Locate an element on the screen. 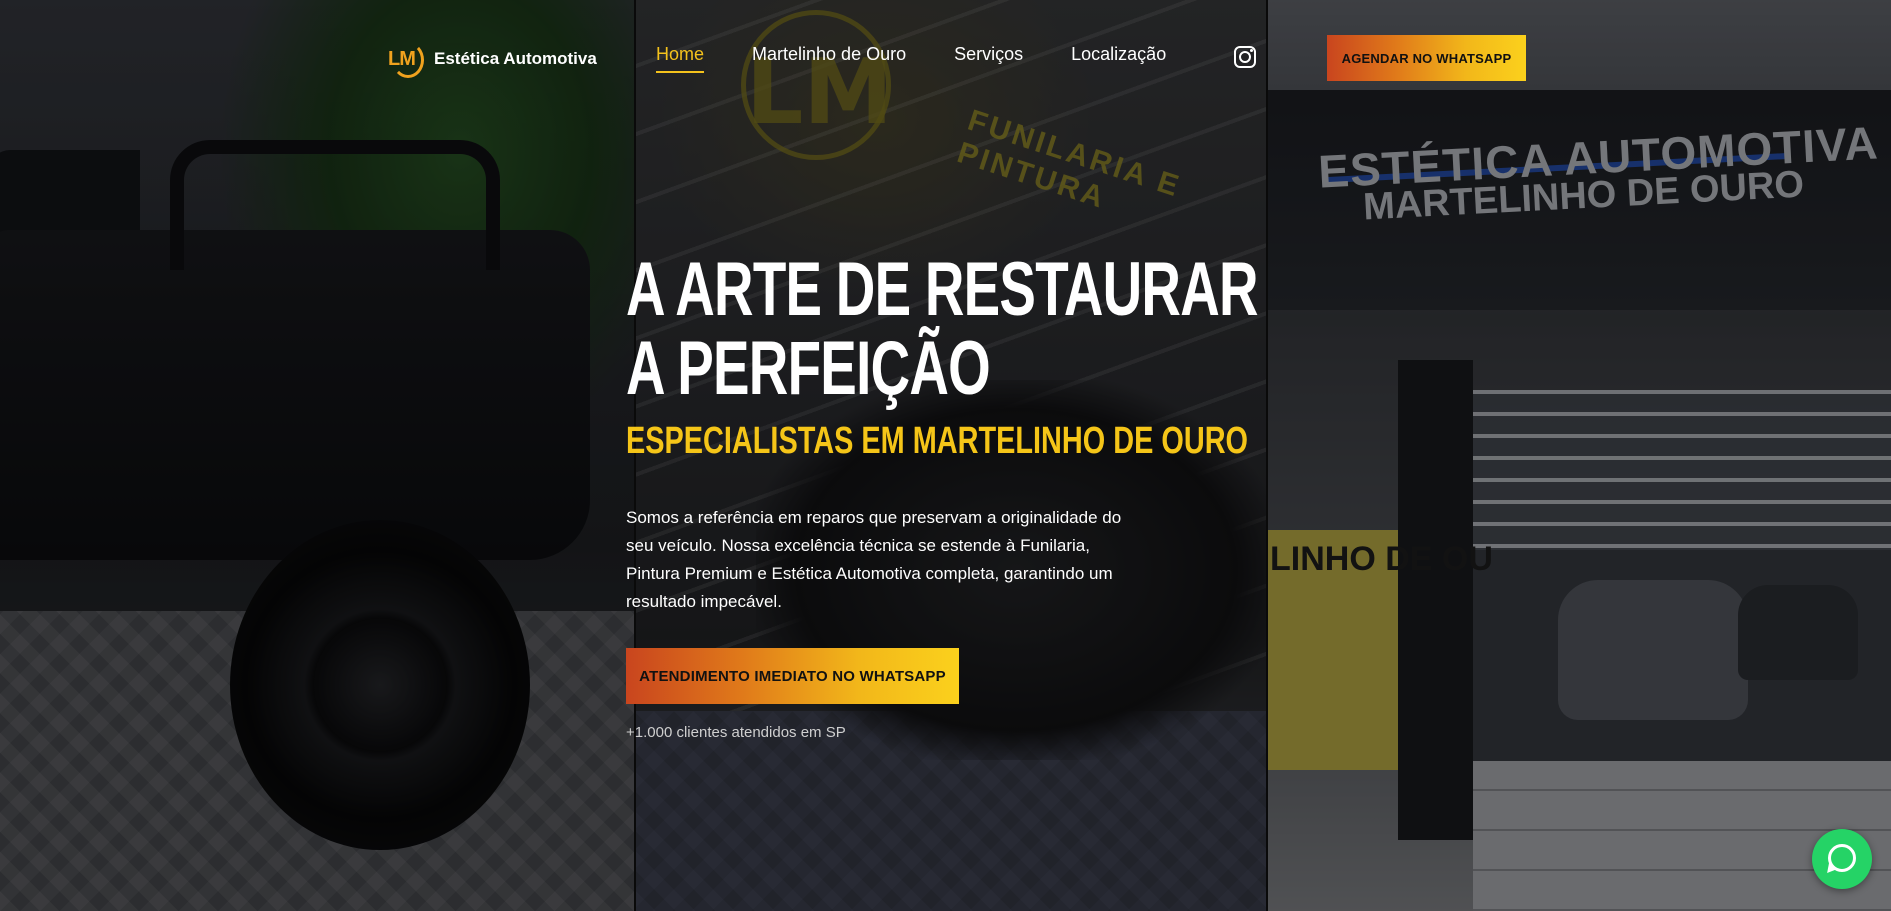  brand-logo-icon: LM is located at coordinates (406, 60).